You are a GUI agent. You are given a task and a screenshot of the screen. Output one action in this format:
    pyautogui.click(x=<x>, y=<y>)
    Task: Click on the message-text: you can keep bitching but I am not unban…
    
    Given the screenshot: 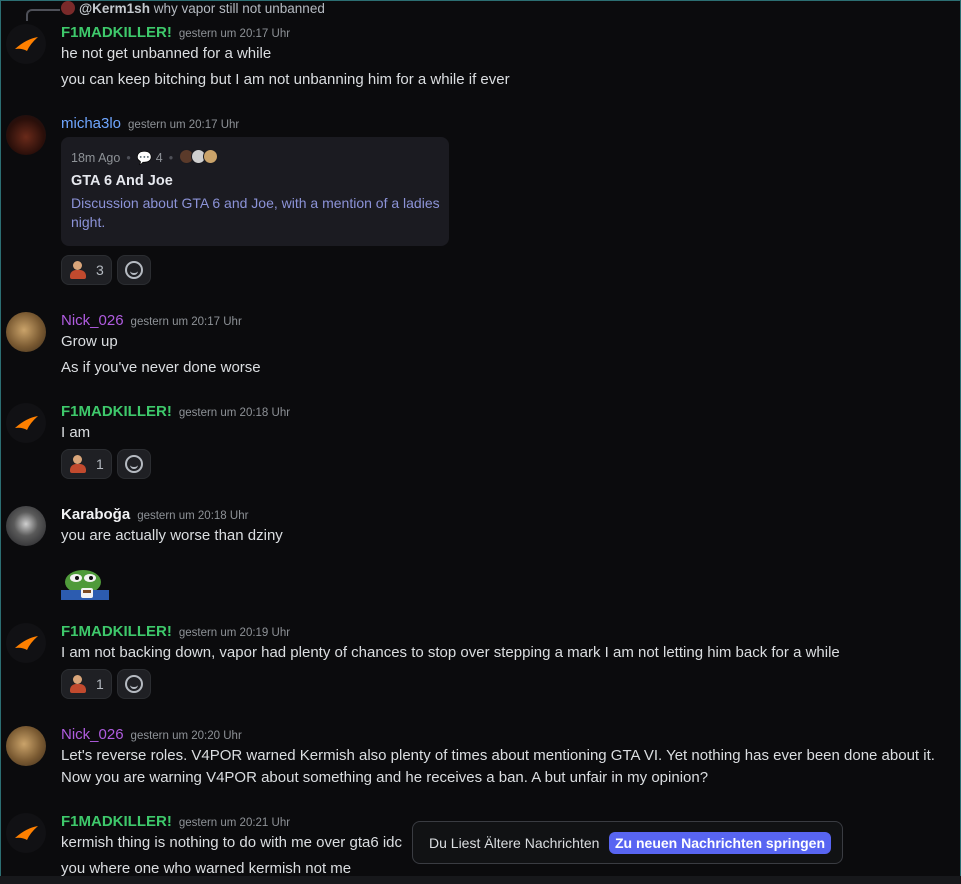 What is the action you would take?
    pyautogui.click(x=285, y=79)
    